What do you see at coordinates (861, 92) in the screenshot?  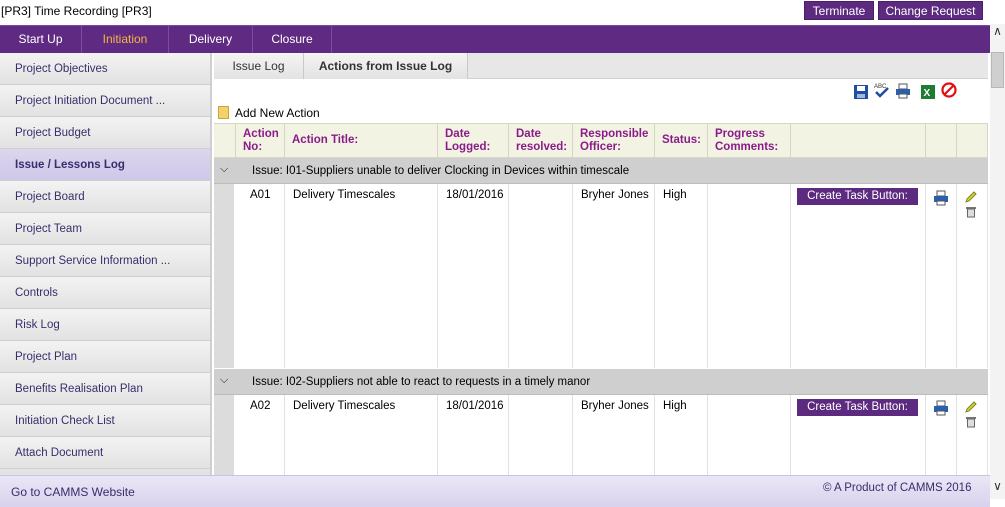 I see `save-icon` at bounding box center [861, 92].